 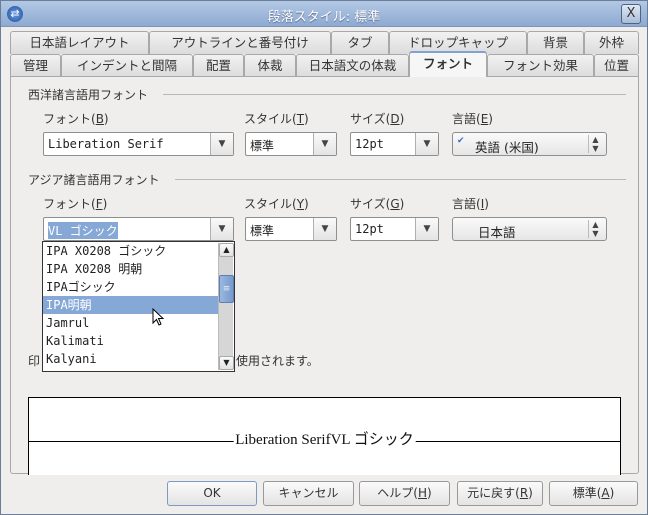 I want to click on tab-japanese-layout: 日本語レイアウト, so click(x=79, y=42).